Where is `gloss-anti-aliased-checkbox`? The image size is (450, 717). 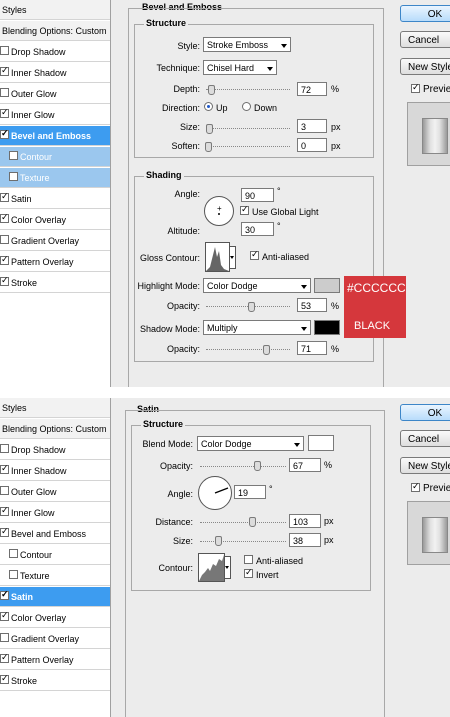 gloss-anti-aliased-checkbox is located at coordinates (254, 254).